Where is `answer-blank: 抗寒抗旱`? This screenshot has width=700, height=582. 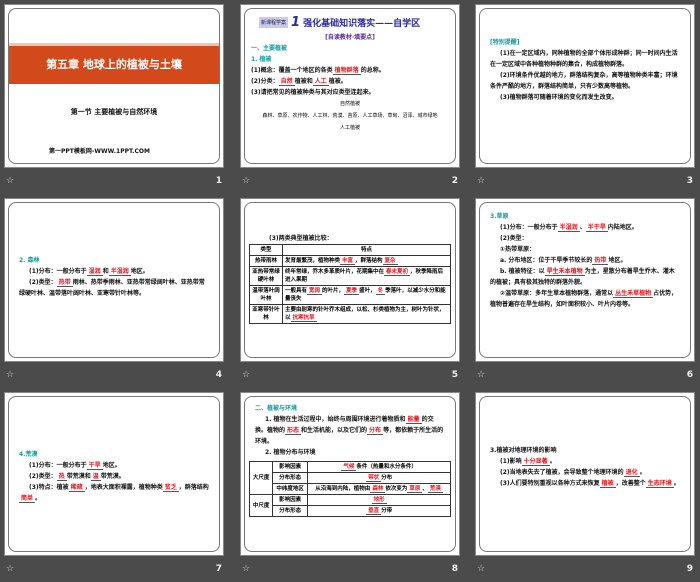
answer-blank: 抗寒抗旱 is located at coordinates (303, 318).